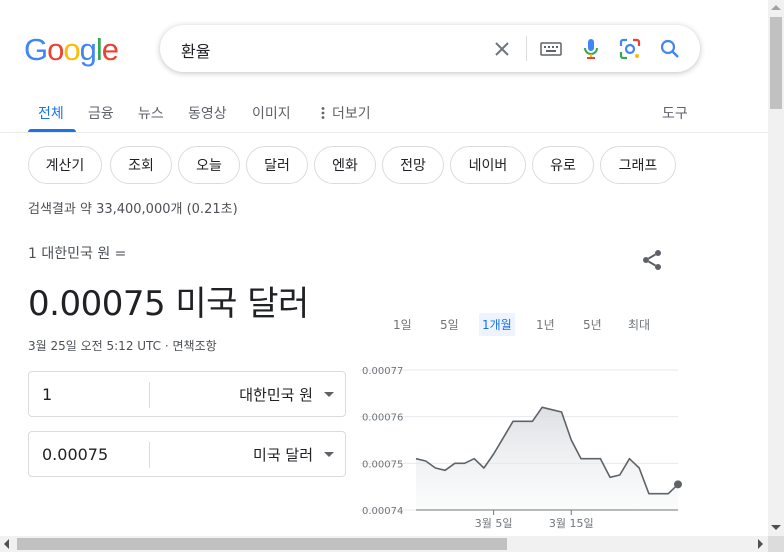 This screenshot has width=784, height=552. Describe the element at coordinates (195, 50) in the screenshot. I see `search-input: 환율` at that location.